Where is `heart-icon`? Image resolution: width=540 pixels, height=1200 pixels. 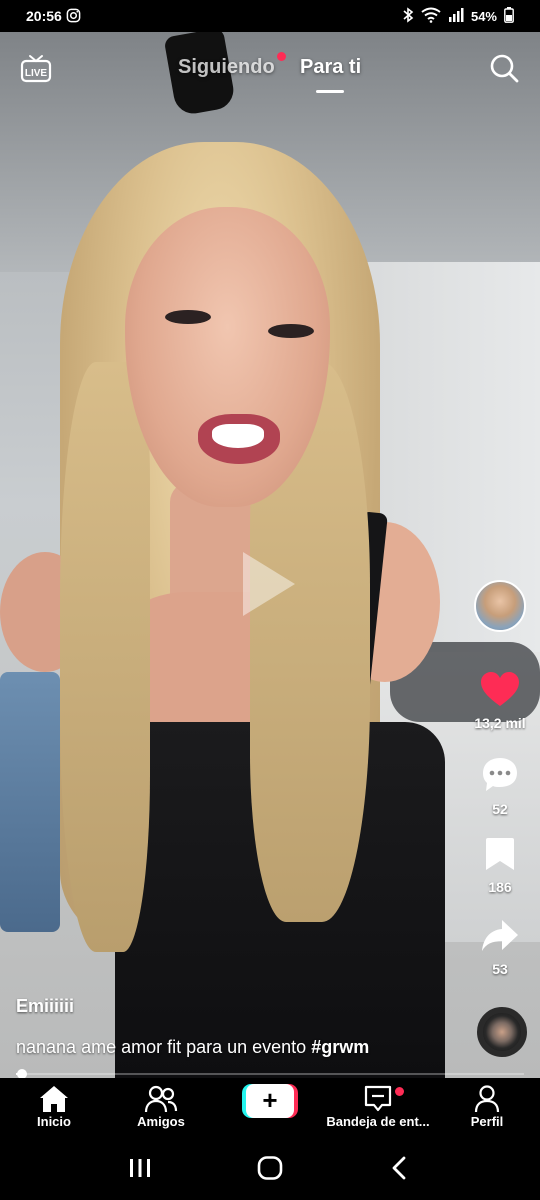
heart-icon is located at coordinates (500, 692).